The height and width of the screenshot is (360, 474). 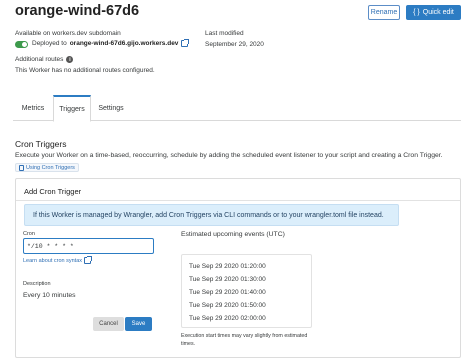 What do you see at coordinates (233, 234) in the screenshot?
I see `upcoming-events-title: Estimated upcoming events (UTC)` at bounding box center [233, 234].